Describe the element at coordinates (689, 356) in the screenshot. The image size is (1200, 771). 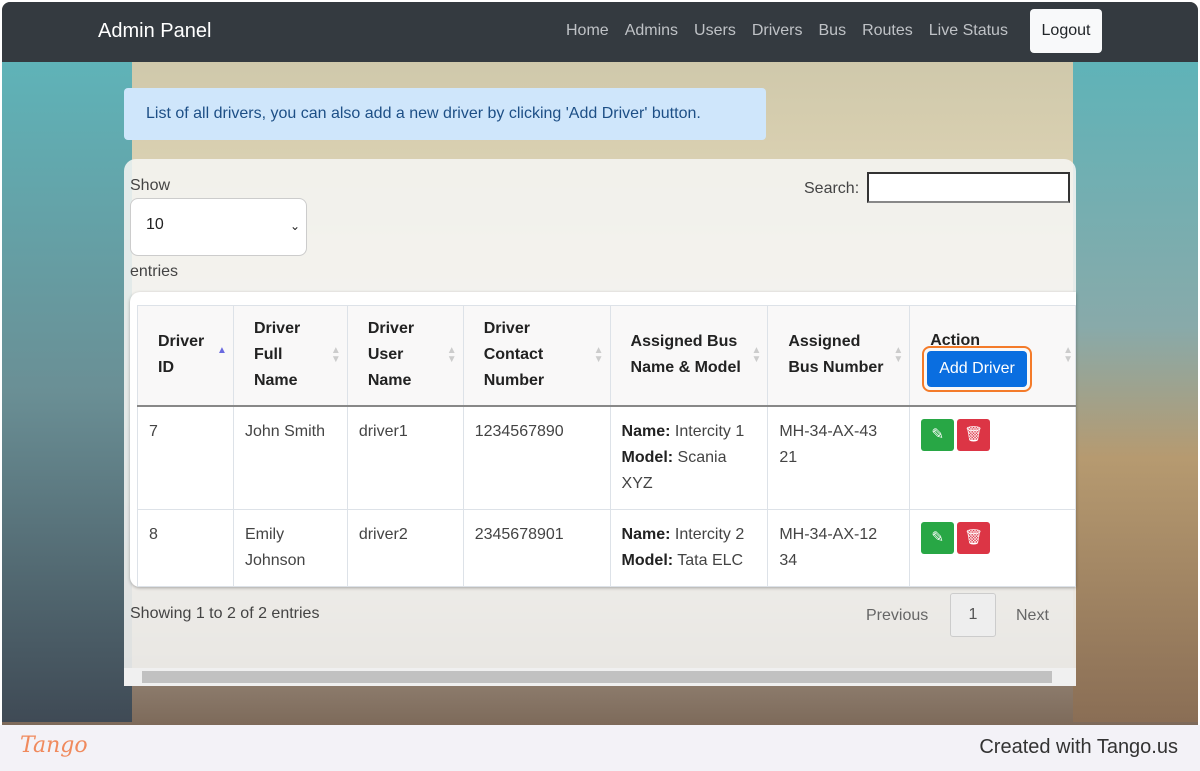
I see `header-bus-name-model: Assigned Bus Name & Model ▲ ▼` at that location.